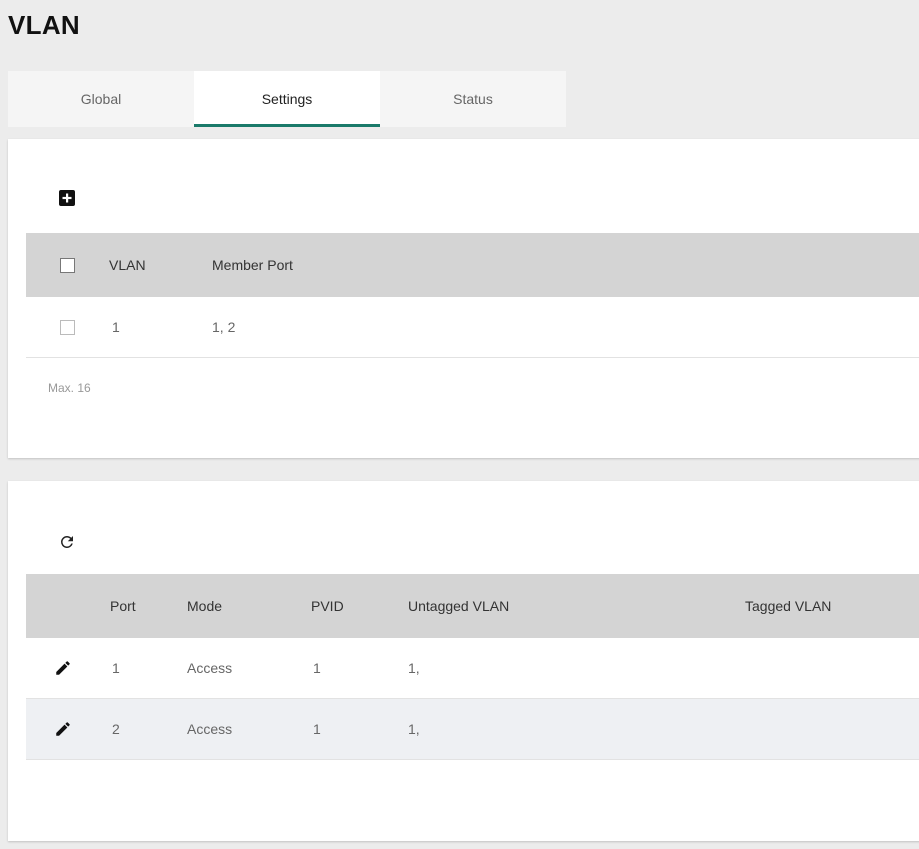 This screenshot has height=849, width=919. I want to click on tab-status: Status, so click(473, 99).